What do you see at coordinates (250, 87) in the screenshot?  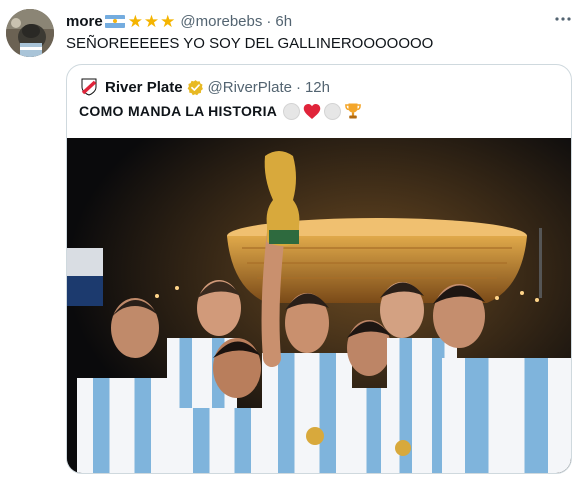 I see `quoted-handle: @RiverPlate` at bounding box center [250, 87].